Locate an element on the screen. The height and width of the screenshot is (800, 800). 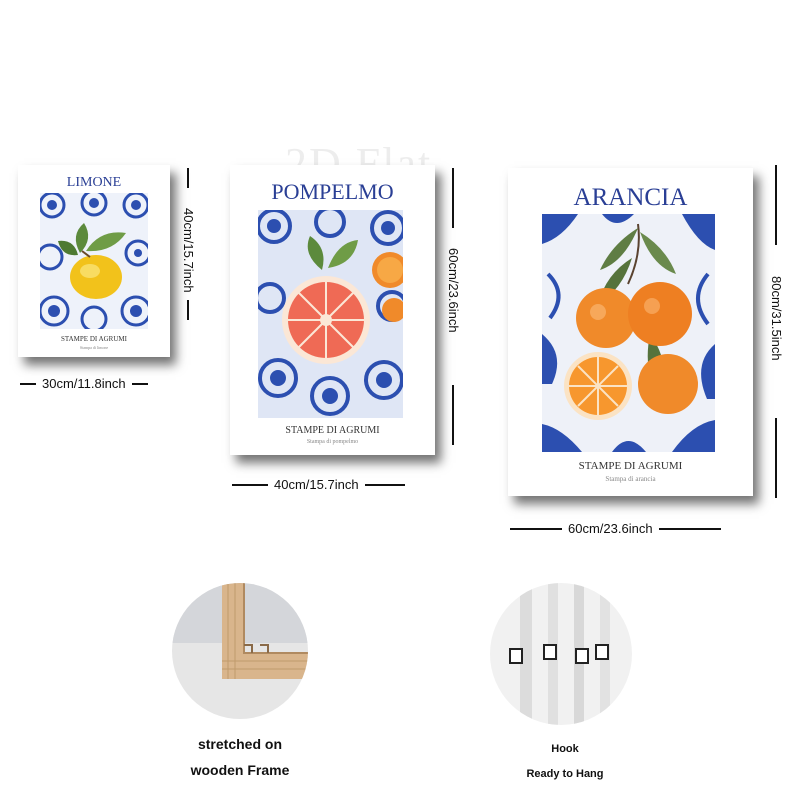
dimension-height-label: 60cm/23.6inch is located at coordinates (453, 290).